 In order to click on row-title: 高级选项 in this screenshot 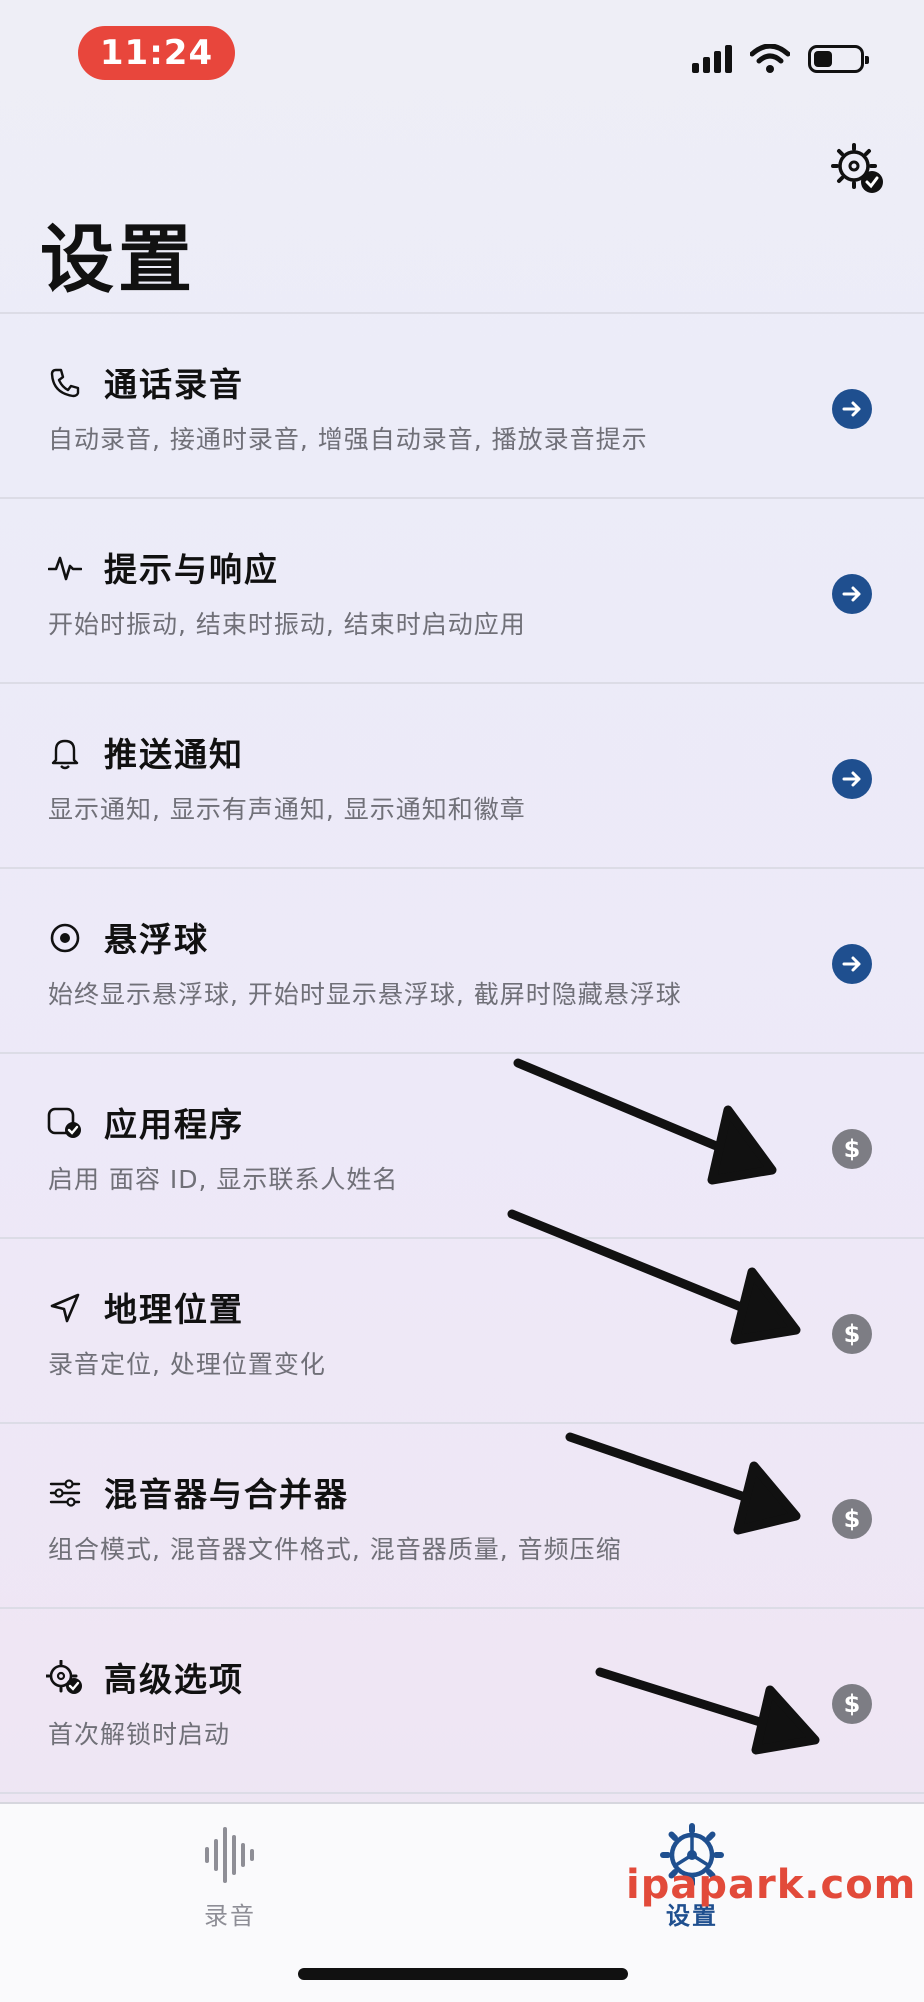, I will do `click(174, 1679)`.